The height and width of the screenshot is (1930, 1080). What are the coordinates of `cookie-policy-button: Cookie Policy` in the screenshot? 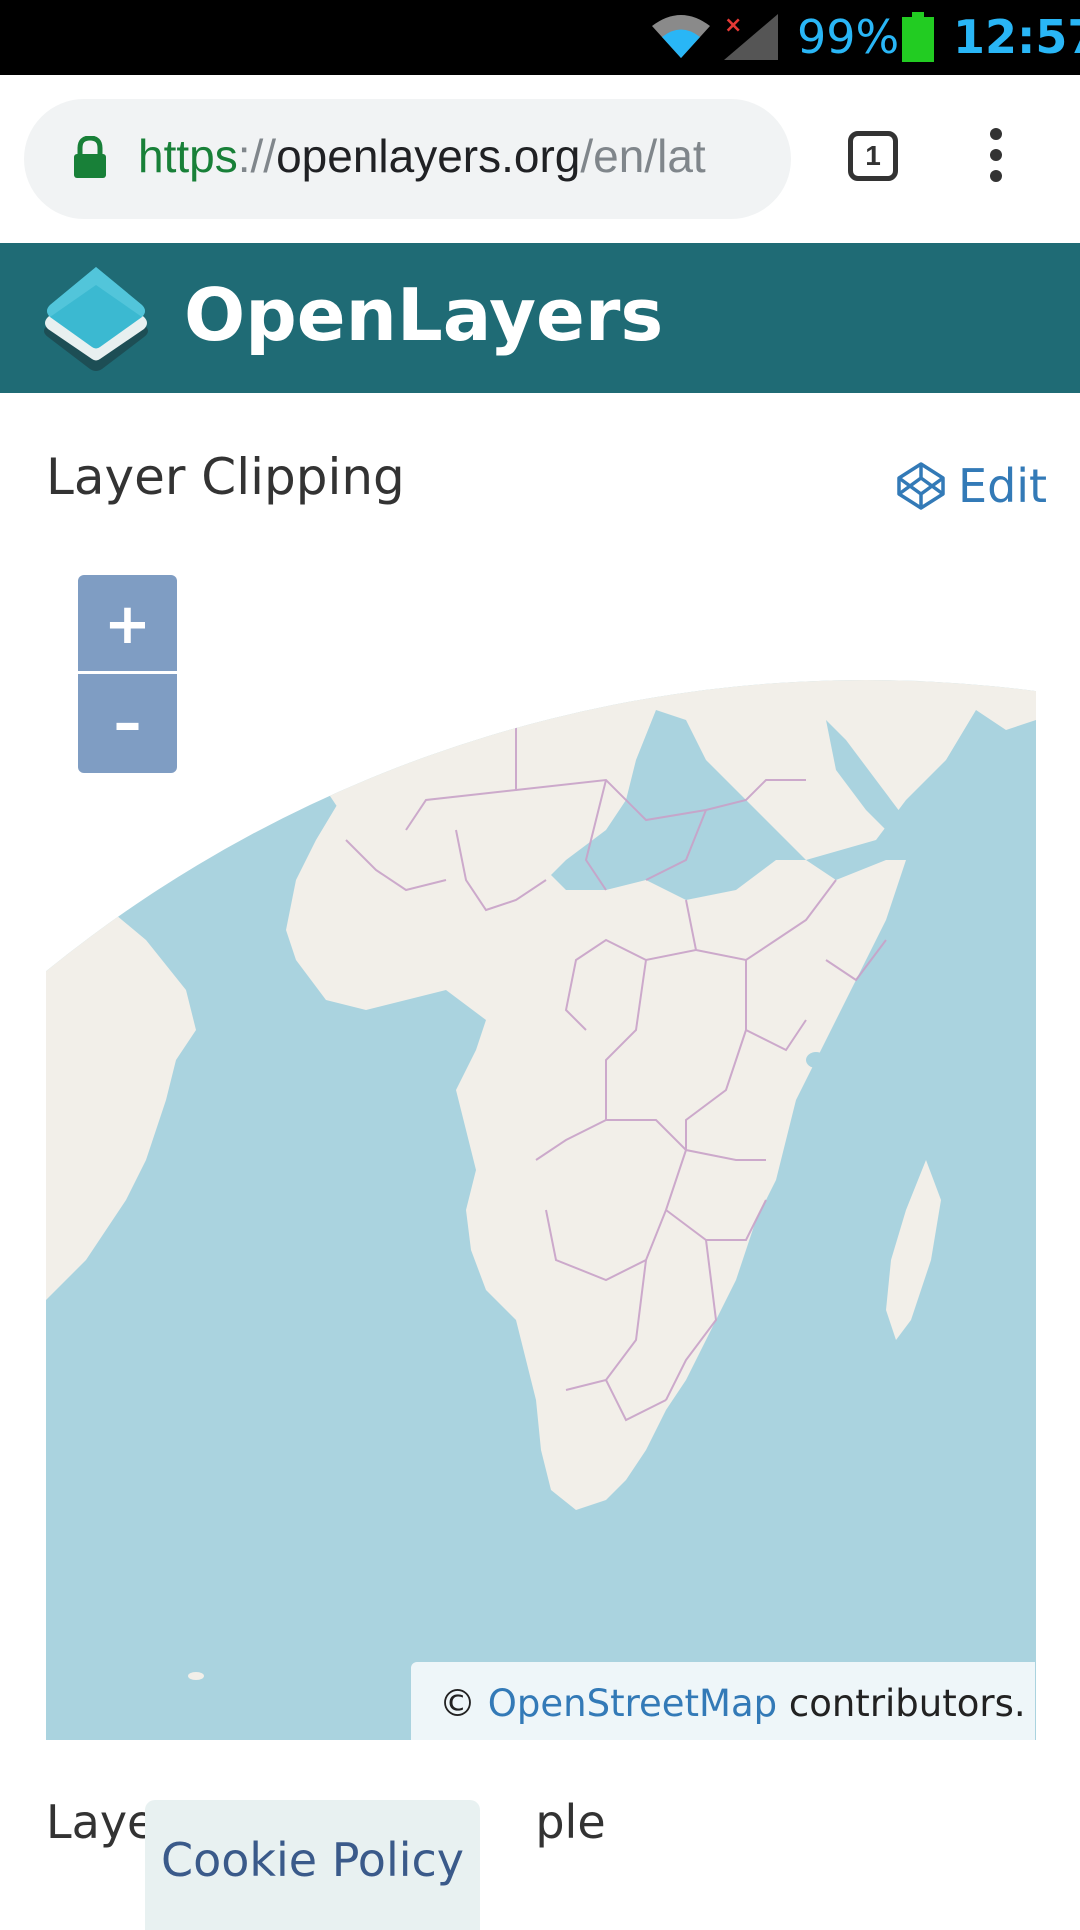 It's located at (312, 1865).